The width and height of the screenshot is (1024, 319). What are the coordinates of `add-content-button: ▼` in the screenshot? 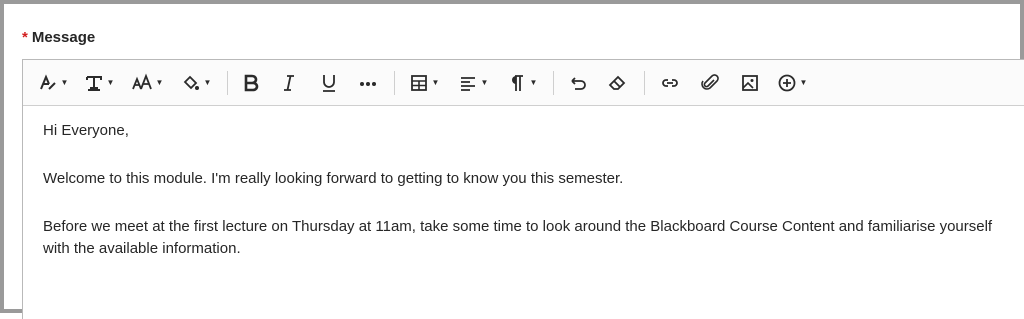 It's located at (792, 83).